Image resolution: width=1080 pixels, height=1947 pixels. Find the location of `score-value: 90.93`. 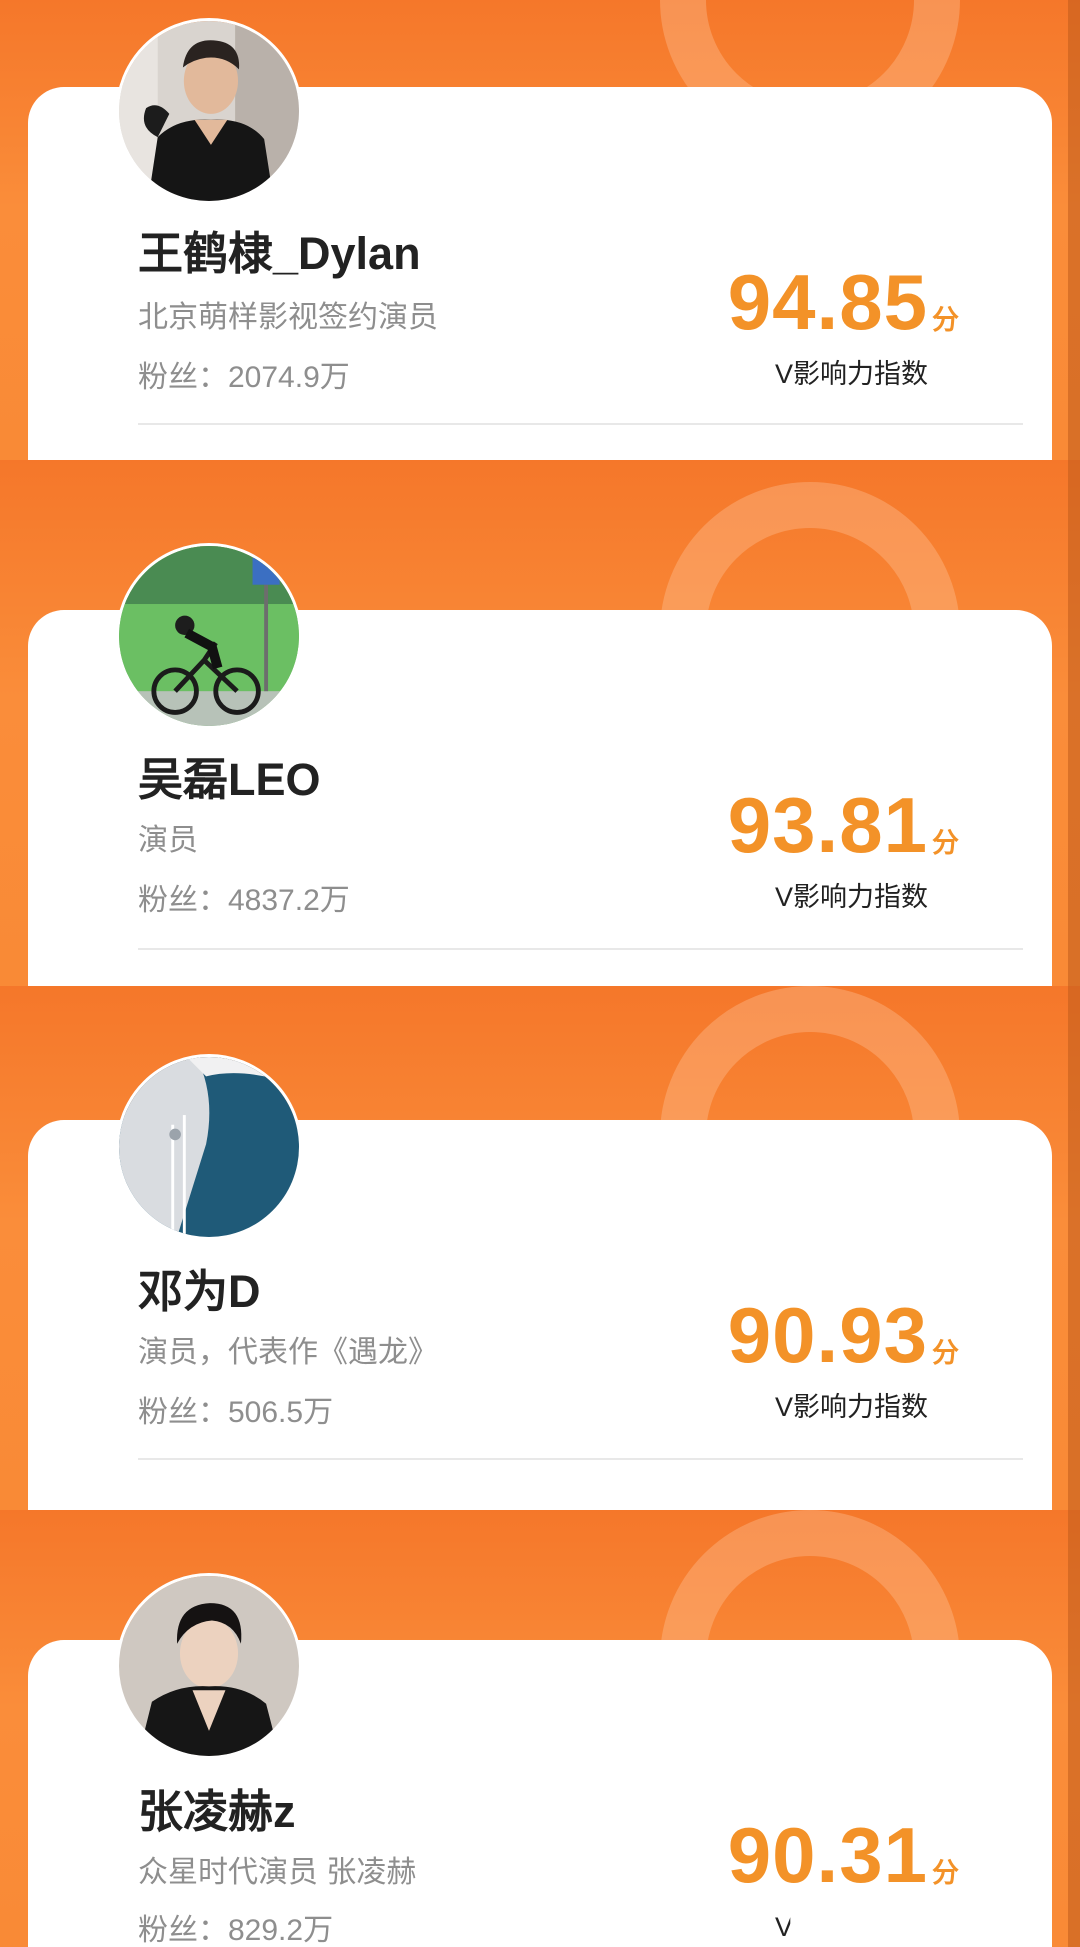

score-value: 90.93 is located at coordinates (827, 1335).